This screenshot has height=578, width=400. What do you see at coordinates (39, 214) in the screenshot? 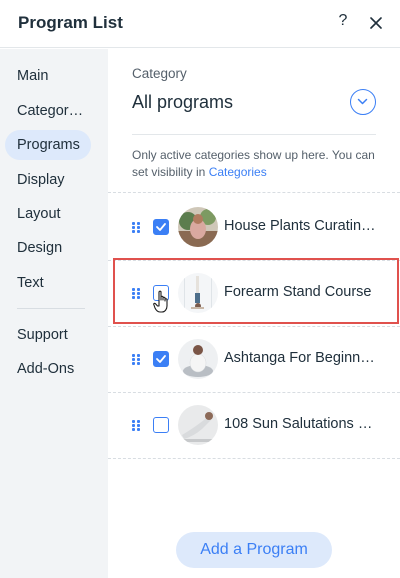
I see `sidebar-item-label: Layout` at bounding box center [39, 214].